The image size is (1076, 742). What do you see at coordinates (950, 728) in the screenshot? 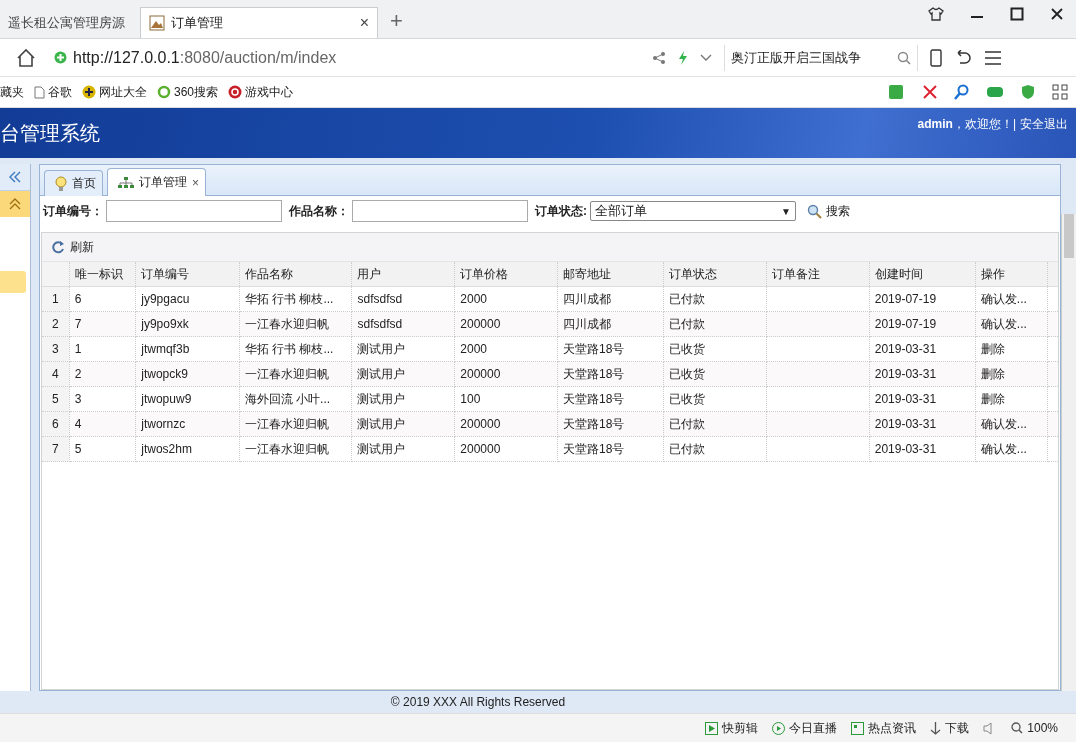
I see `status-item: 下载` at bounding box center [950, 728].